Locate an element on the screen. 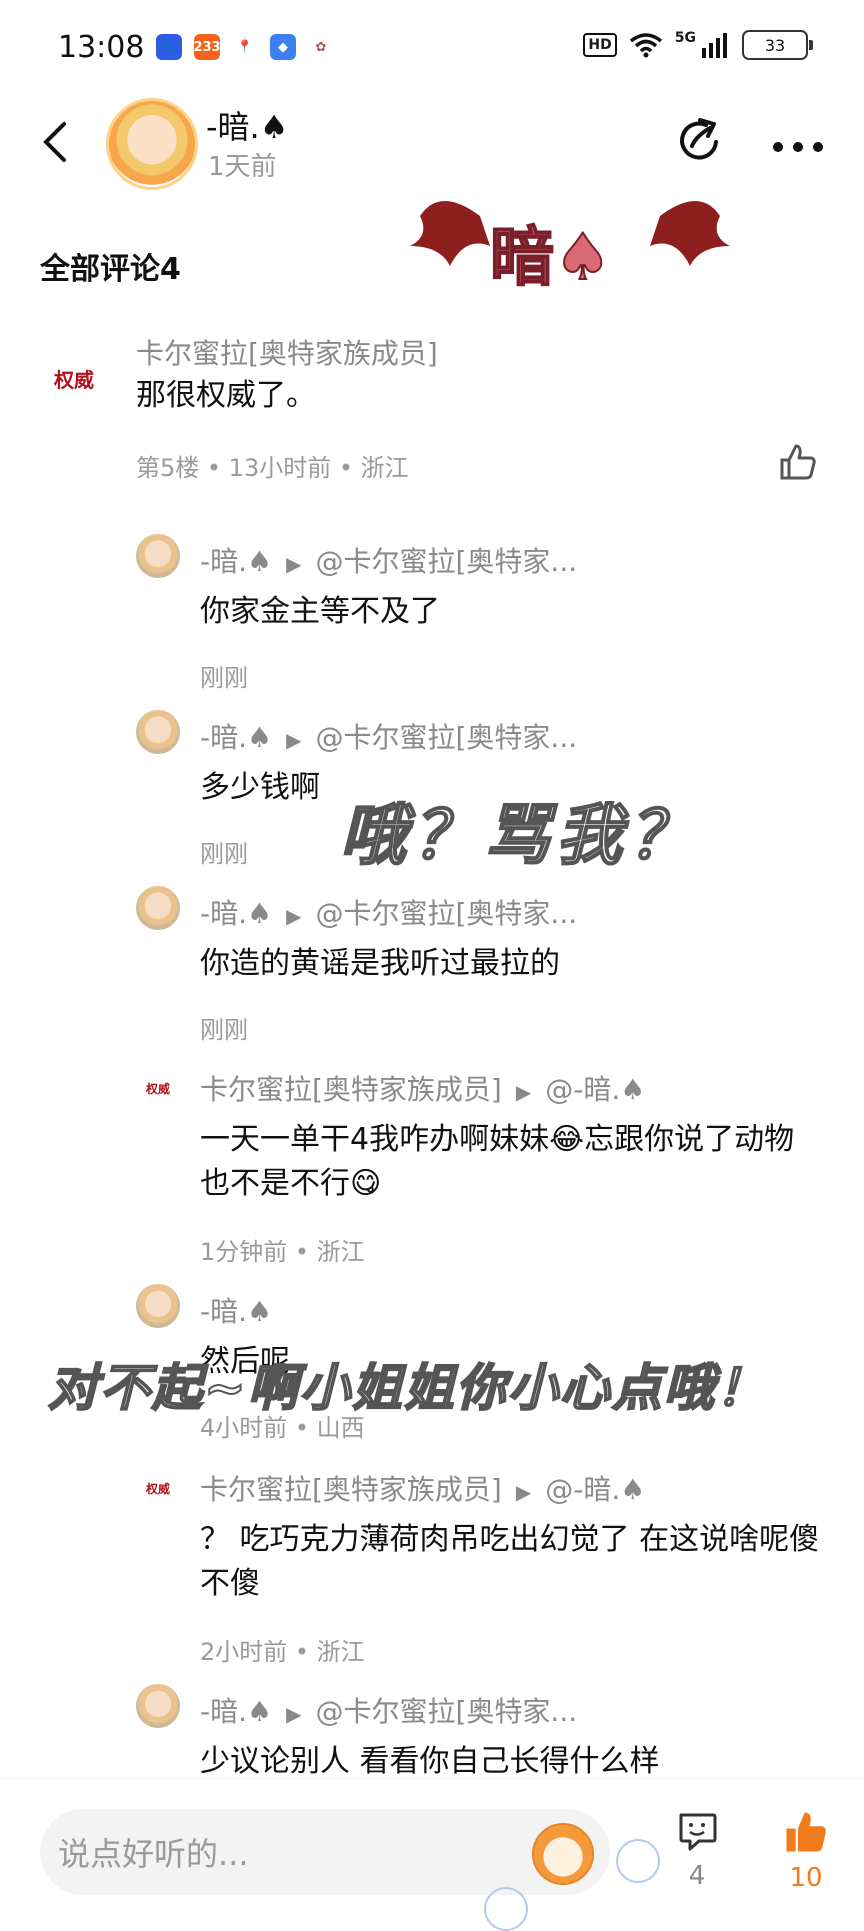 This screenshot has height=1931, width=864. reply-text: 一天一单干4我咋办啊妹妹😂忘跟你说了动物也不是不行😋 is located at coordinates (497, 1161).